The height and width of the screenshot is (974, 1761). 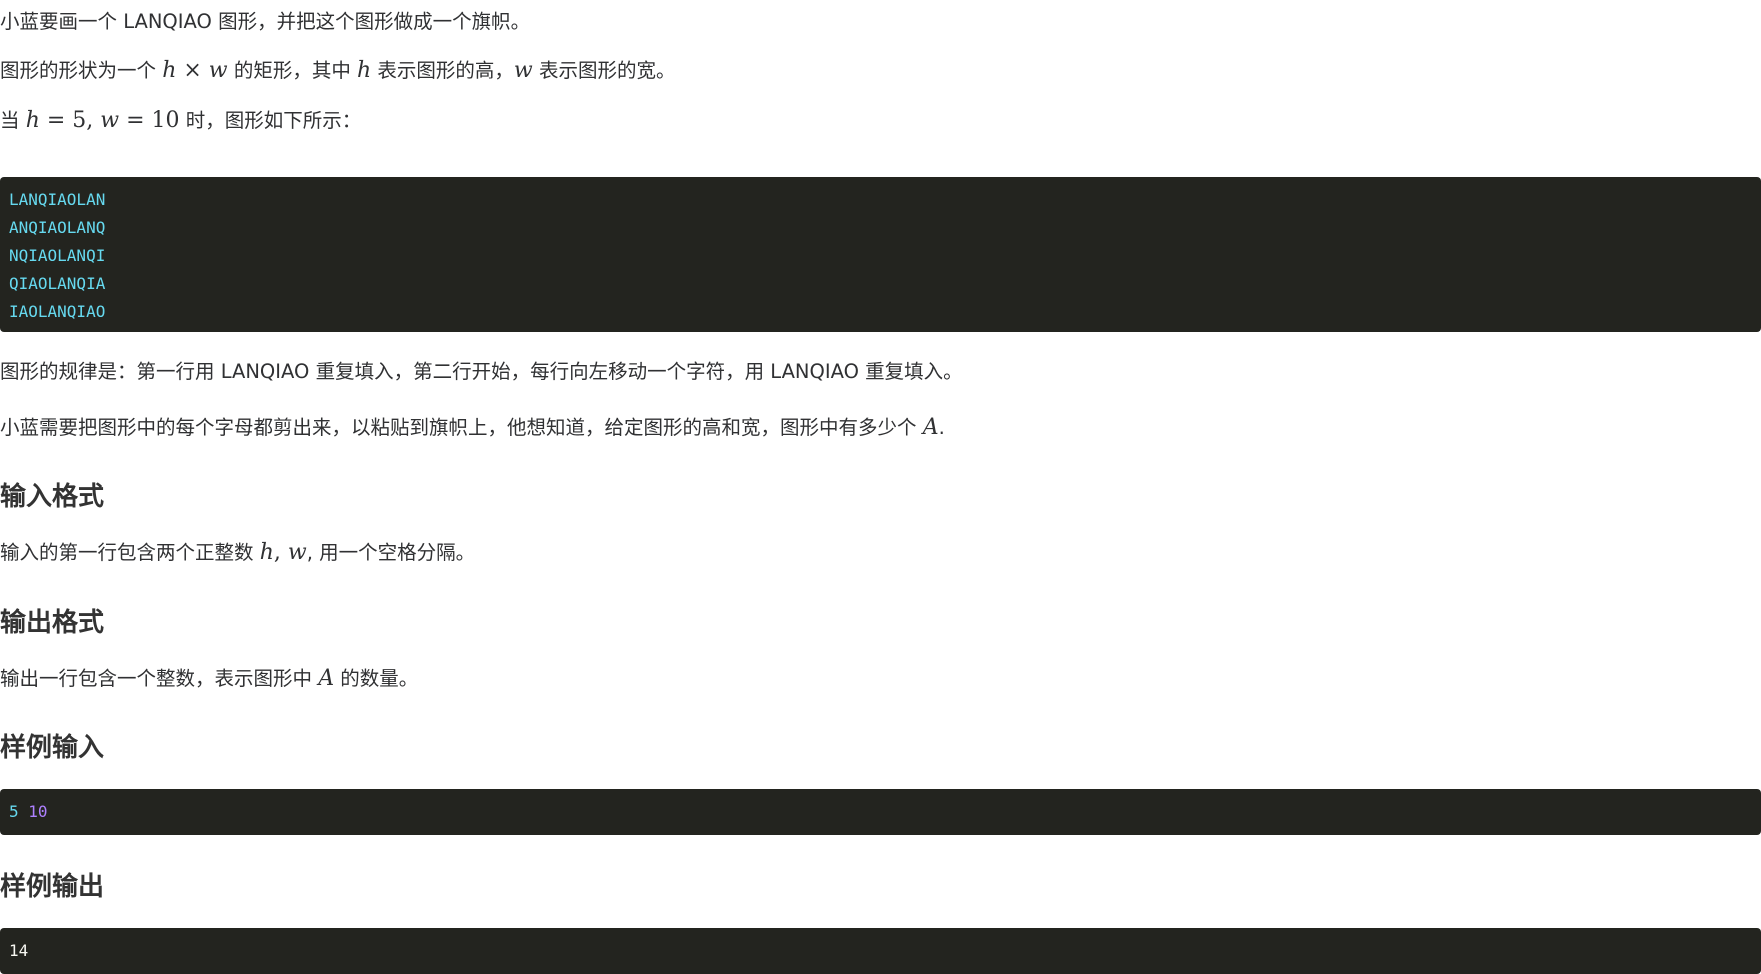 I want to click on output-format-text: 输出一行包含一个整数，表示图形中 A 的数量。, so click(x=209, y=679).